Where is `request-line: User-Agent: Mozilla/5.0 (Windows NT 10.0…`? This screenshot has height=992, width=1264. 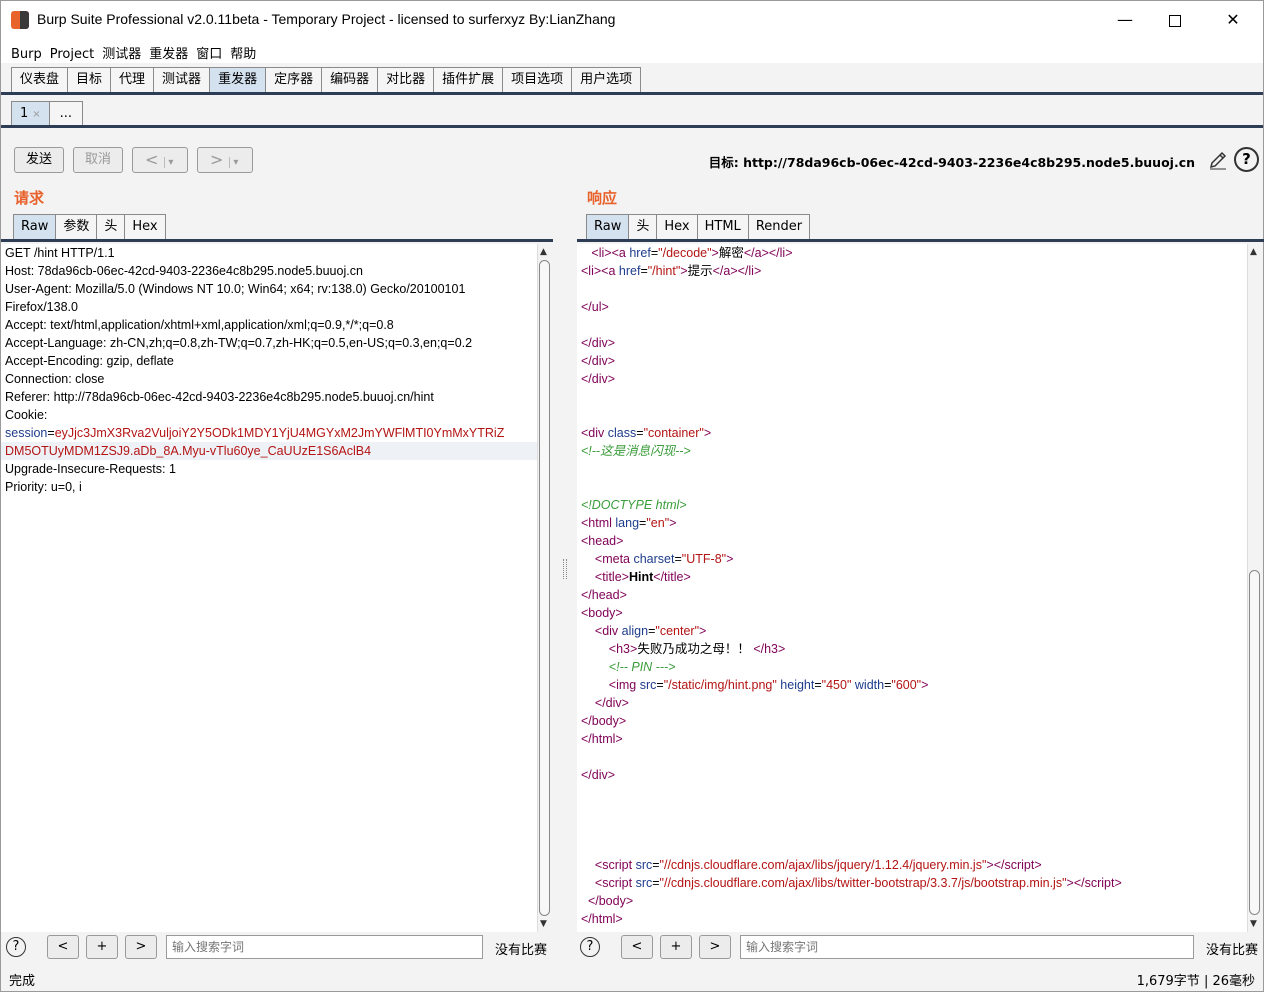 request-line: User-Agent: Mozilla/5.0 (Windows NT 10.0… is located at coordinates (235, 289).